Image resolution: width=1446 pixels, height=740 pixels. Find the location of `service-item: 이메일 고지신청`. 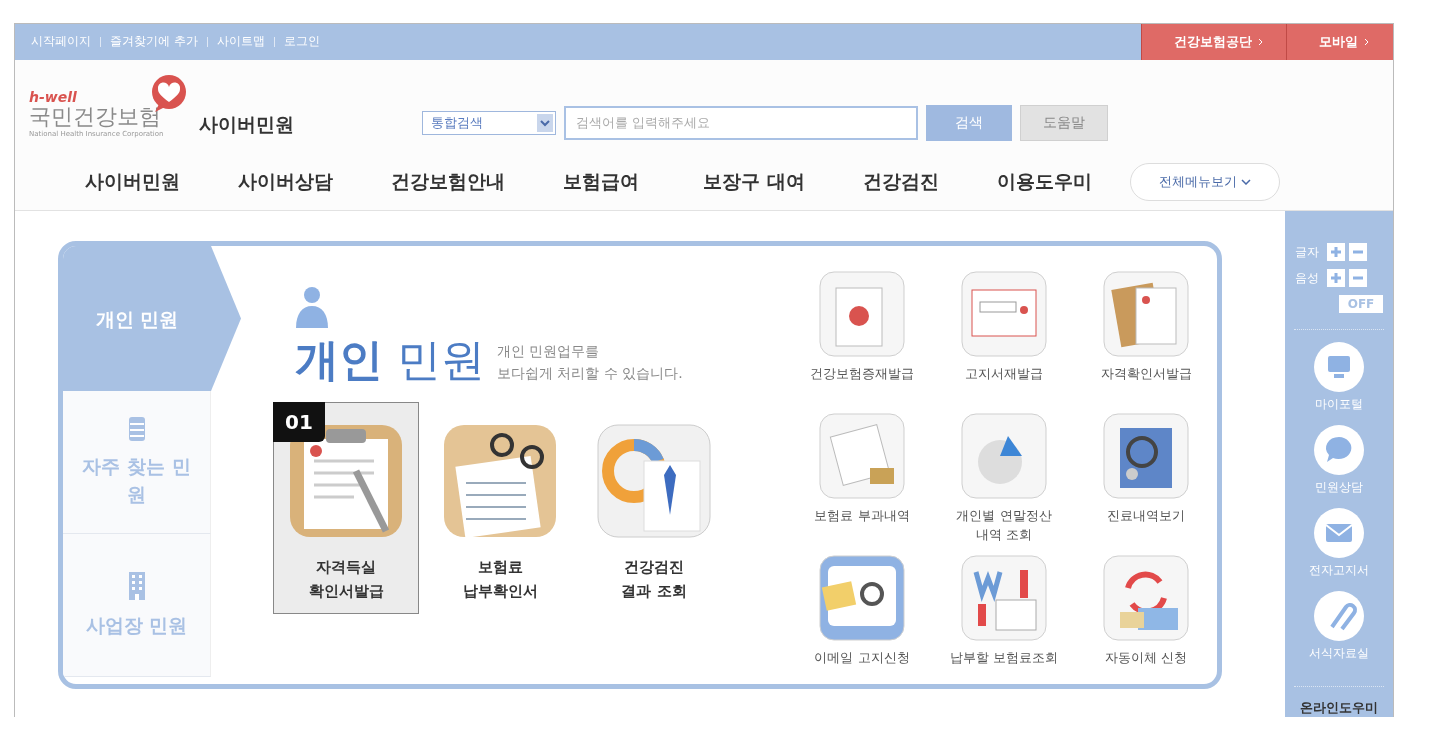

service-item: 이메일 고지신청 is located at coordinates (862, 619).